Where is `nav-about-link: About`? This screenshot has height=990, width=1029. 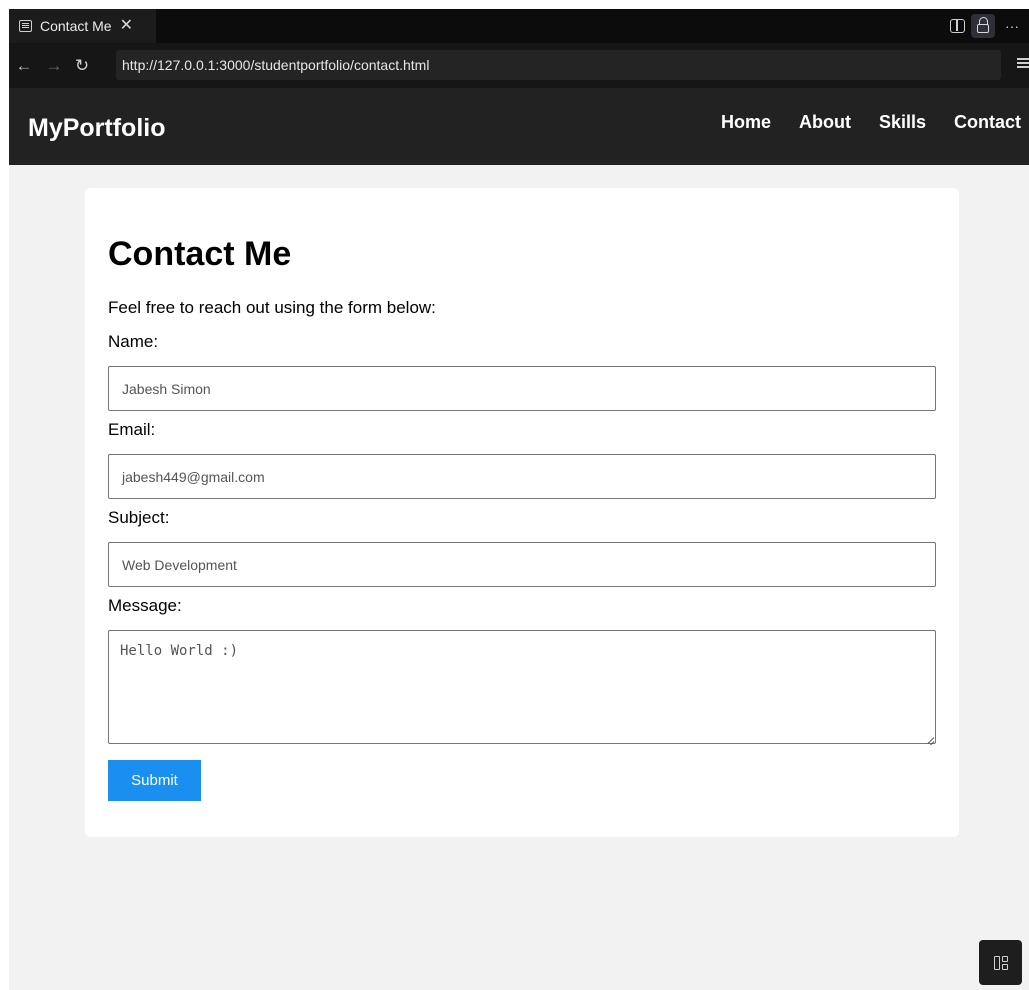
nav-about-link: About is located at coordinates (825, 122).